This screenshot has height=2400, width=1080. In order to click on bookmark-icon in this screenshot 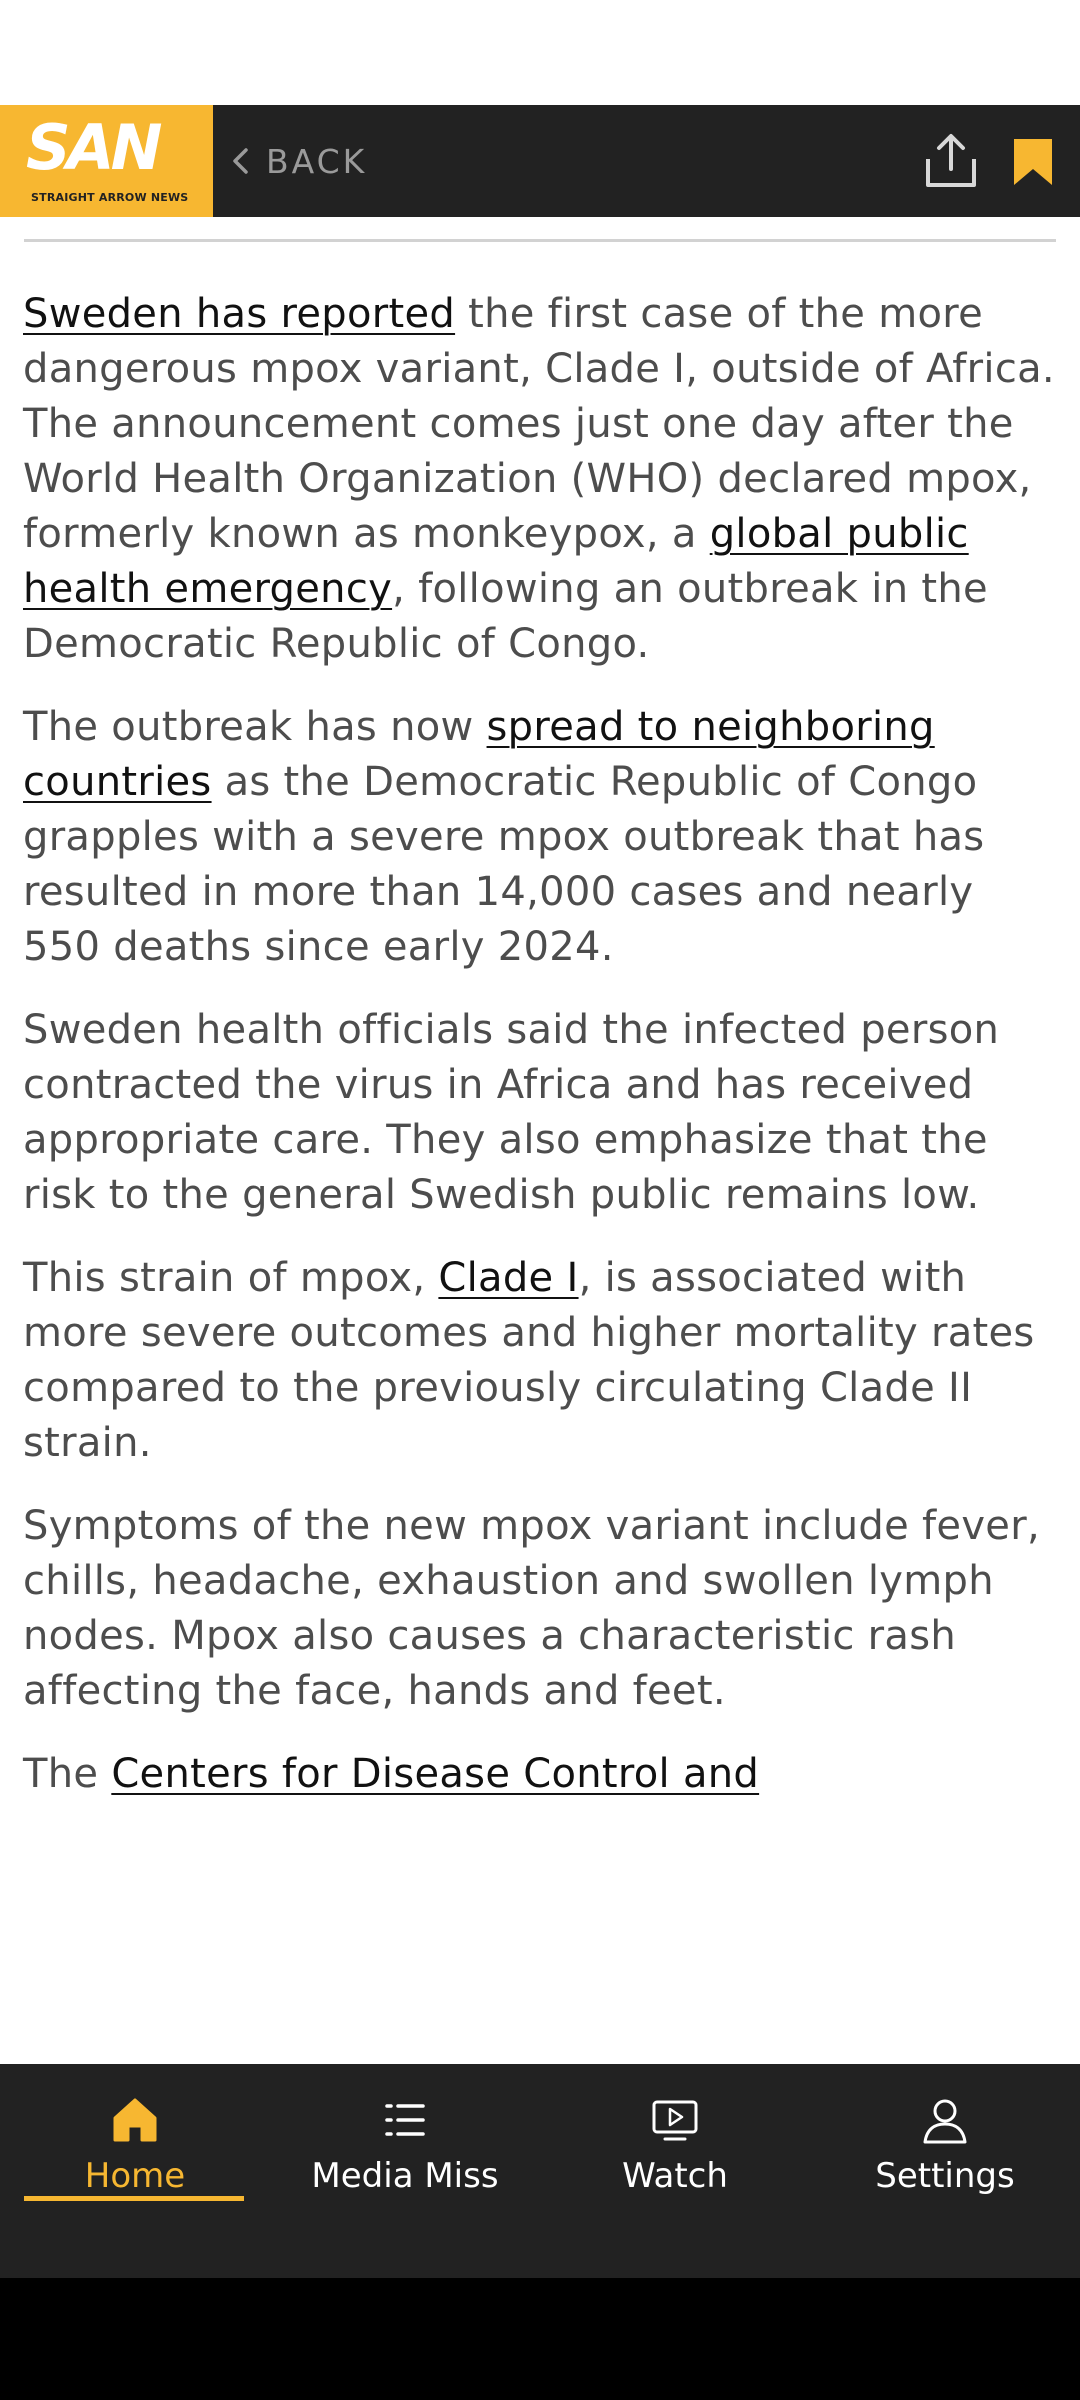, I will do `click(1033, 162)`.